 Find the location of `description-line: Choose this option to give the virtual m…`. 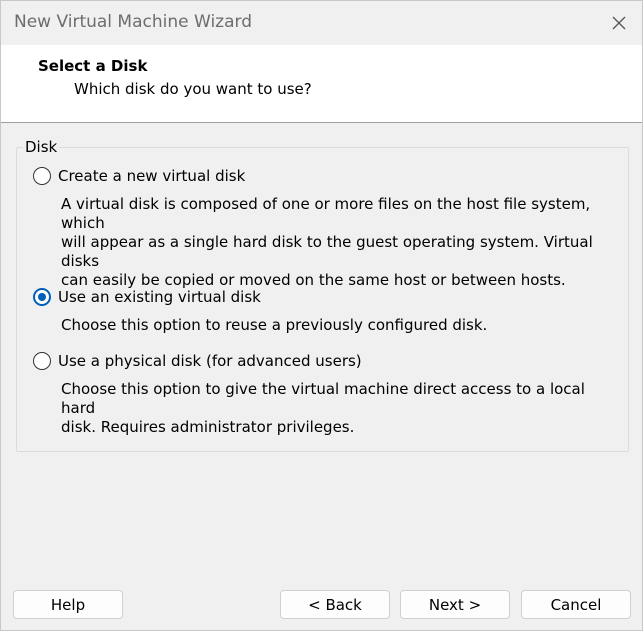

description-line: Choose this option to give the virtual m… is located at coordinates (323, 398).